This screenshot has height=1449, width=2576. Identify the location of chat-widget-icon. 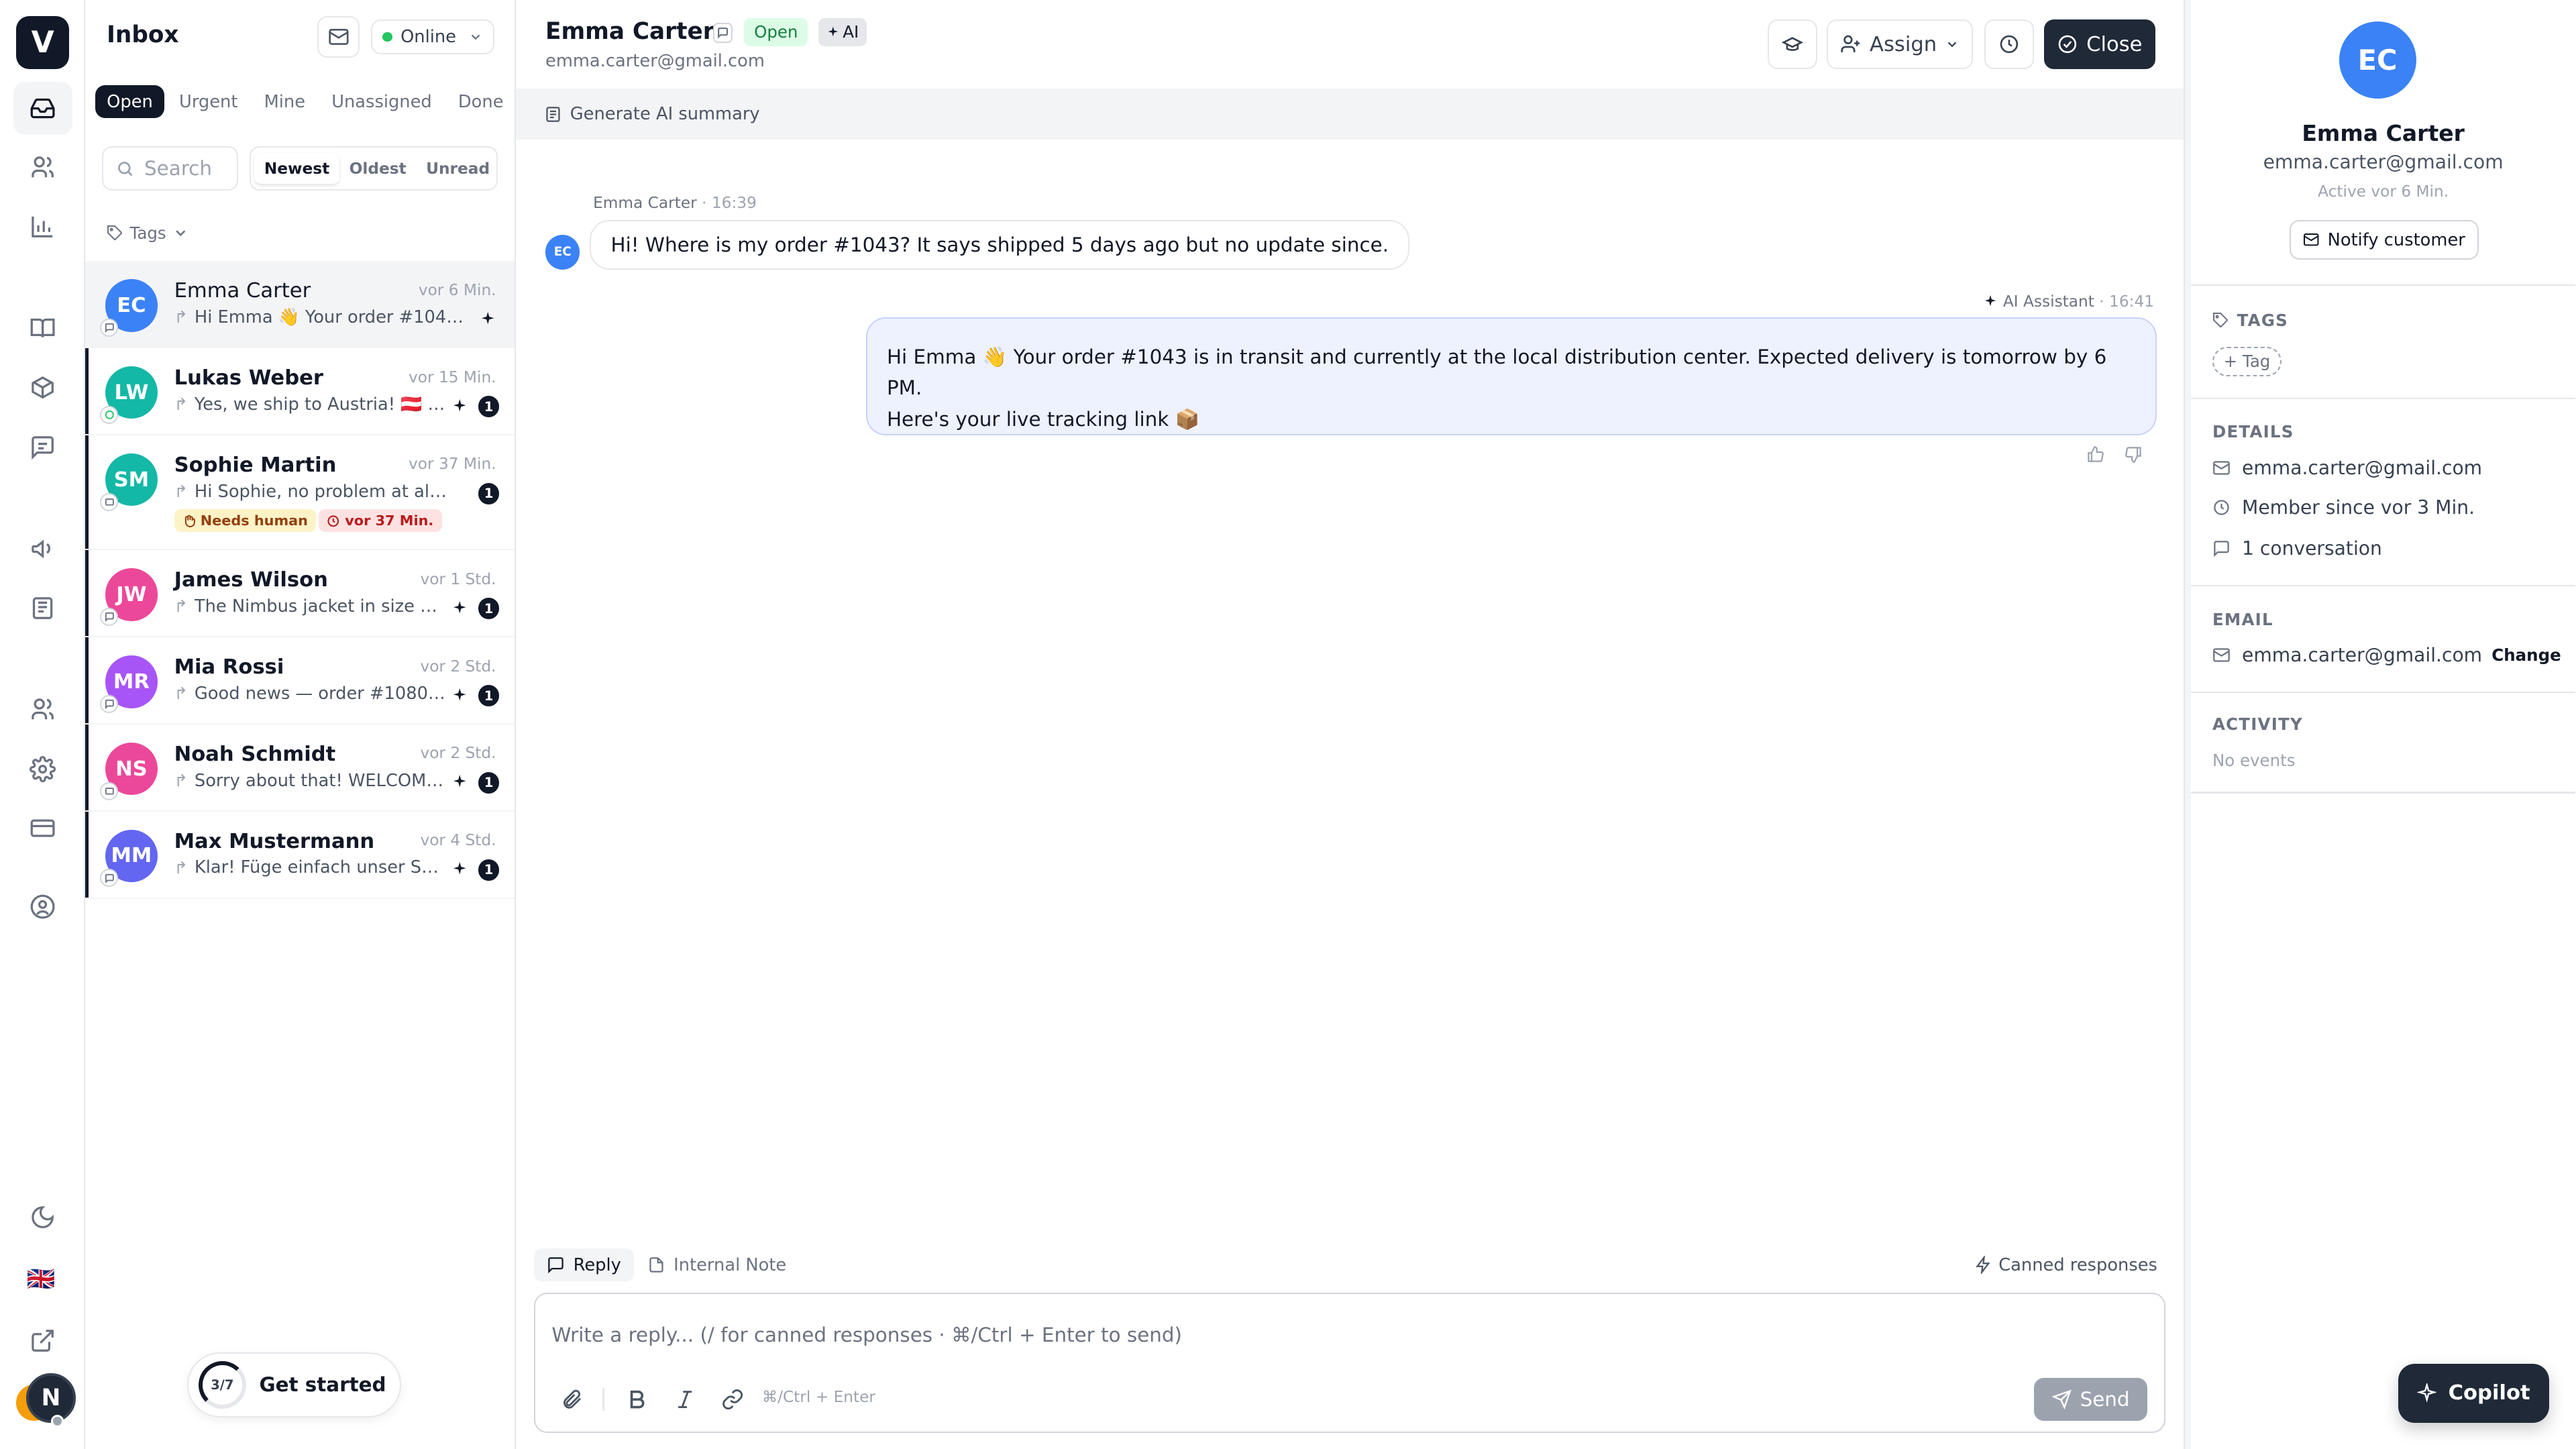
(42, 447).